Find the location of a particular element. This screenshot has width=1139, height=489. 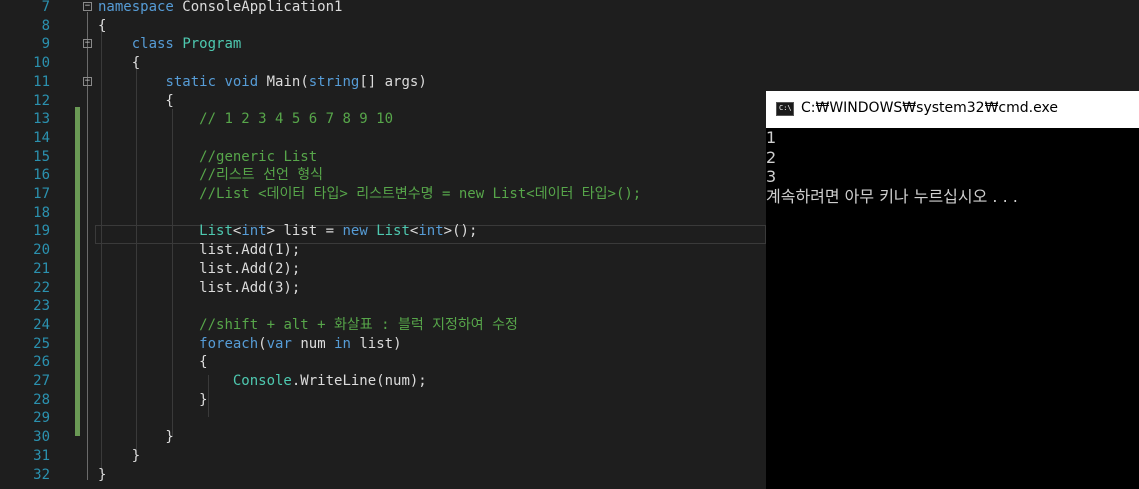

code-text: //shift + alt + 화살표 : 블럭 지정하여 수정 is located at coordinates (308, 325).